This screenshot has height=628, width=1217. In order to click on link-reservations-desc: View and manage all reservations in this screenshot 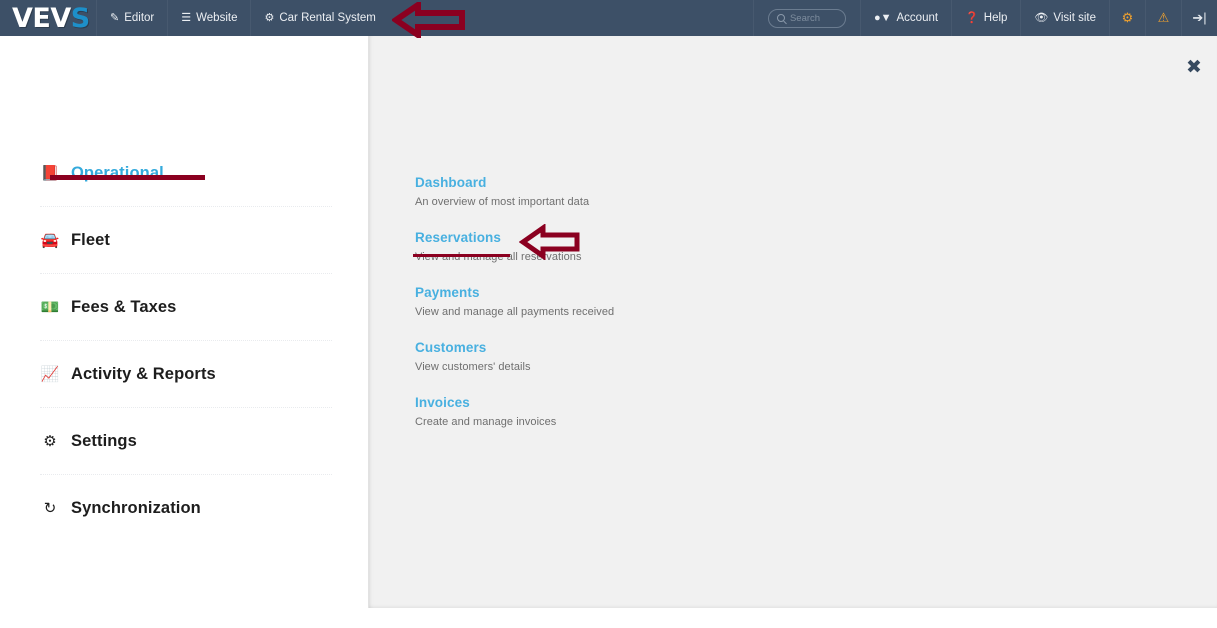, I will do `click(498, 257)`.